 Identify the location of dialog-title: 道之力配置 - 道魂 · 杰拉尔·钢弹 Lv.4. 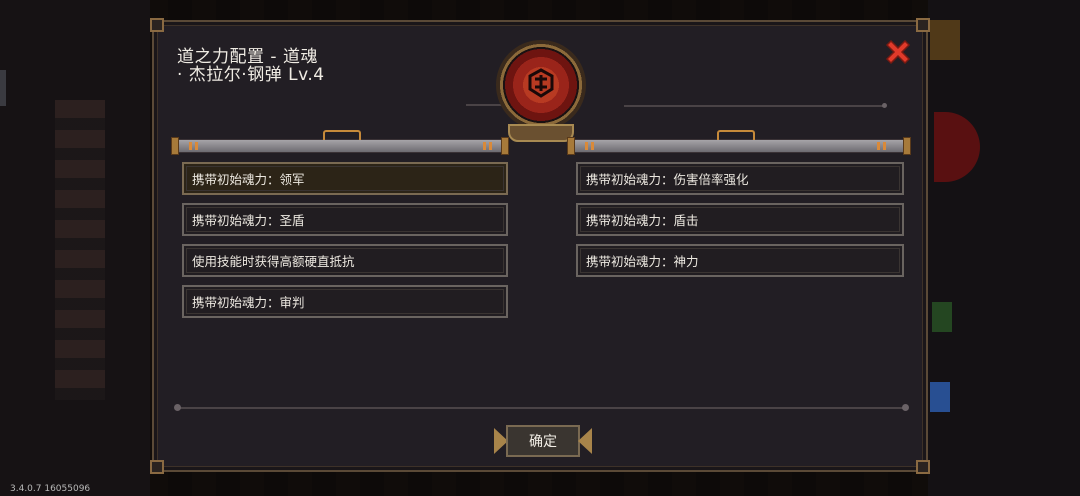
(251, 66).